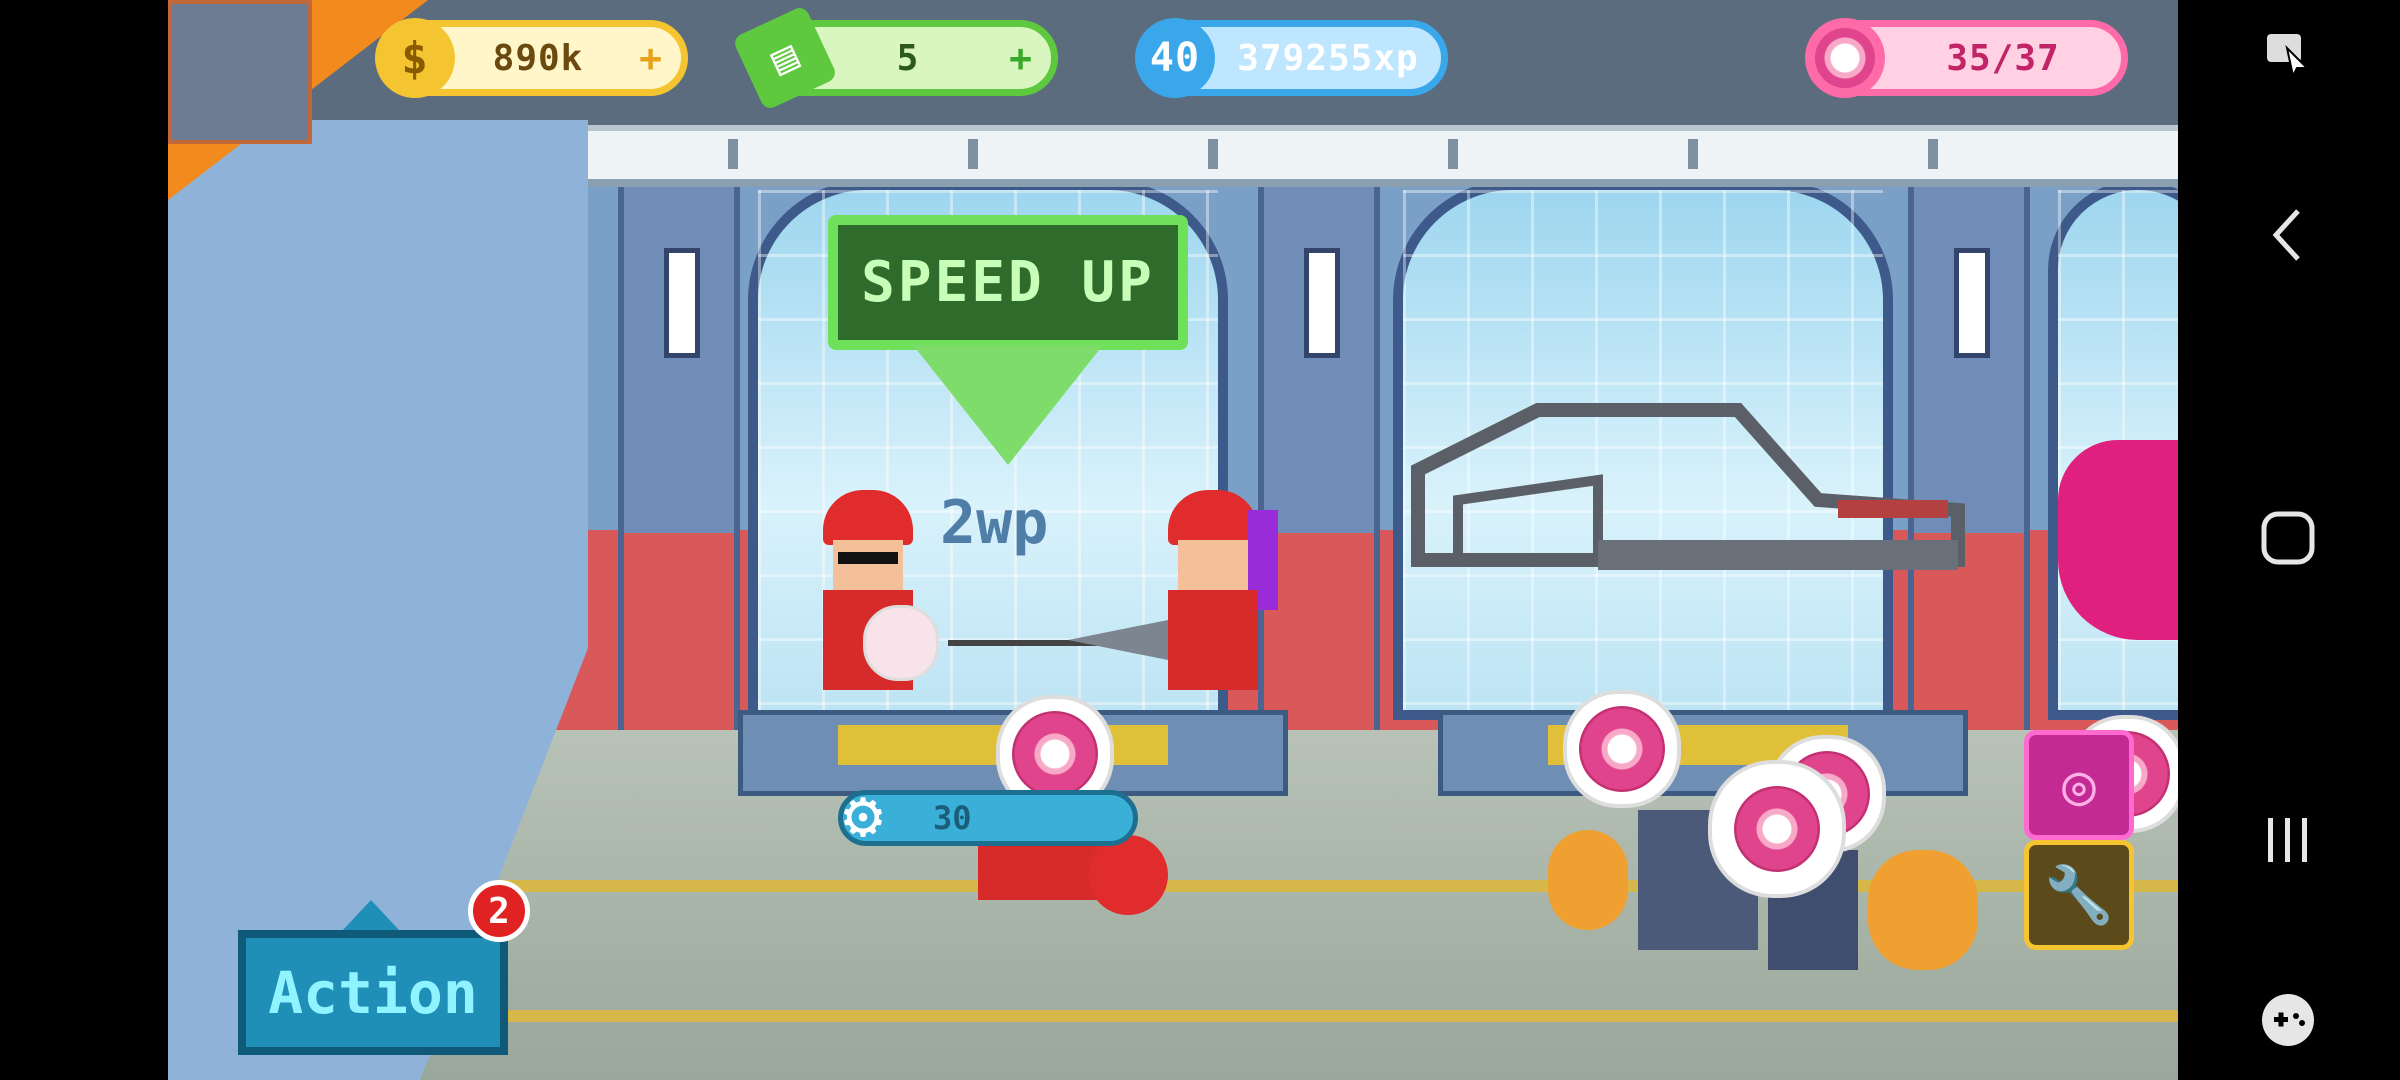  Describe the element at coordinates (679, 453) in the screenshot. I see `factory-pillar` at that location.